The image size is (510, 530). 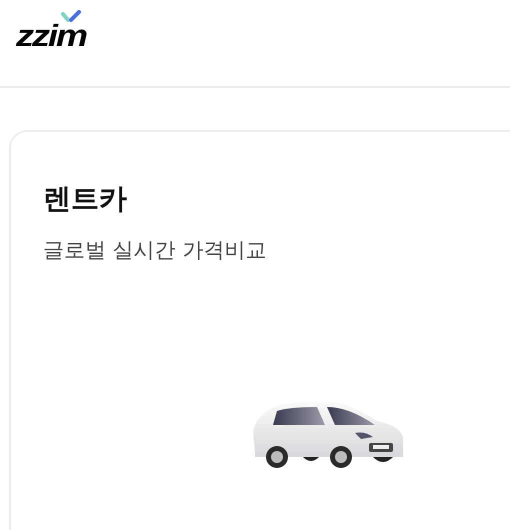 What do you see at coordinates (51, 36) in the screenshot?
I see `logo: zzim` at bounding box center [51, 36].